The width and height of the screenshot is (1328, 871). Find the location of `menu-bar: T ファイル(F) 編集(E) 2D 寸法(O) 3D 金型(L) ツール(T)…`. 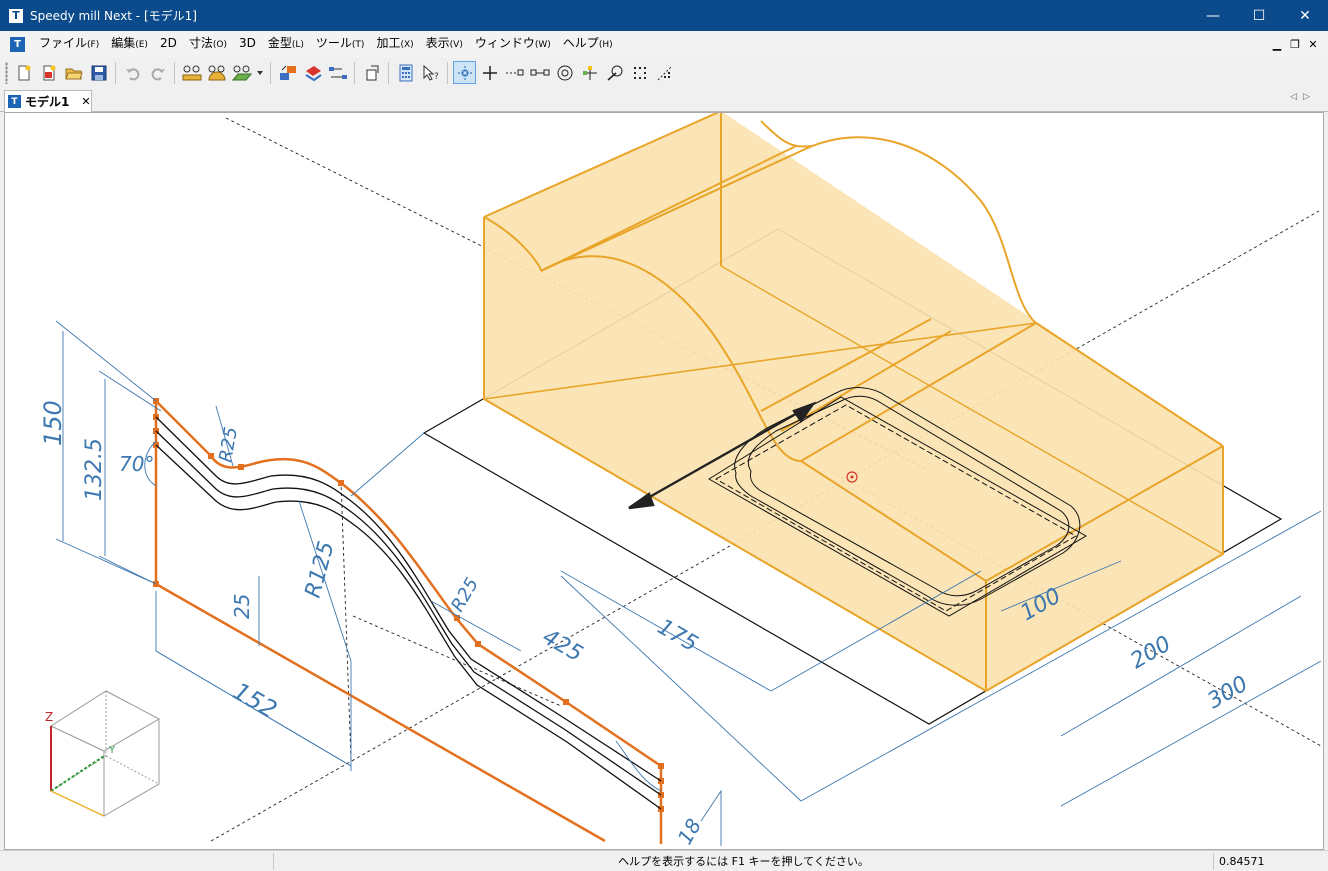

menu-bar: T ファイル(F) 編集(E) 2D 寸法(O) 3D 金型(L) ツール(T)… is located at coordinates (664, 44).